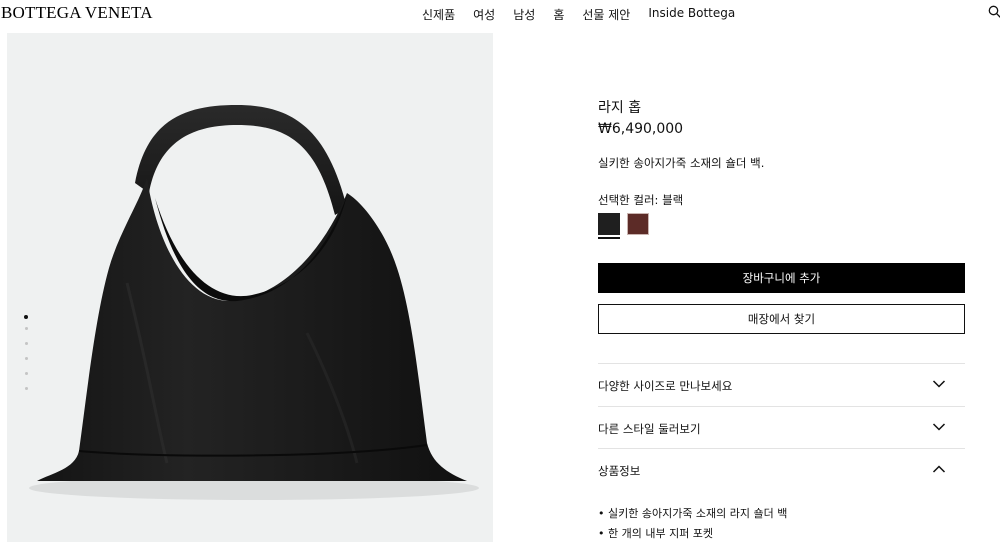 The image size is (1000, 542). I want to click on nav-item-women: 여성, so click(484, 14).